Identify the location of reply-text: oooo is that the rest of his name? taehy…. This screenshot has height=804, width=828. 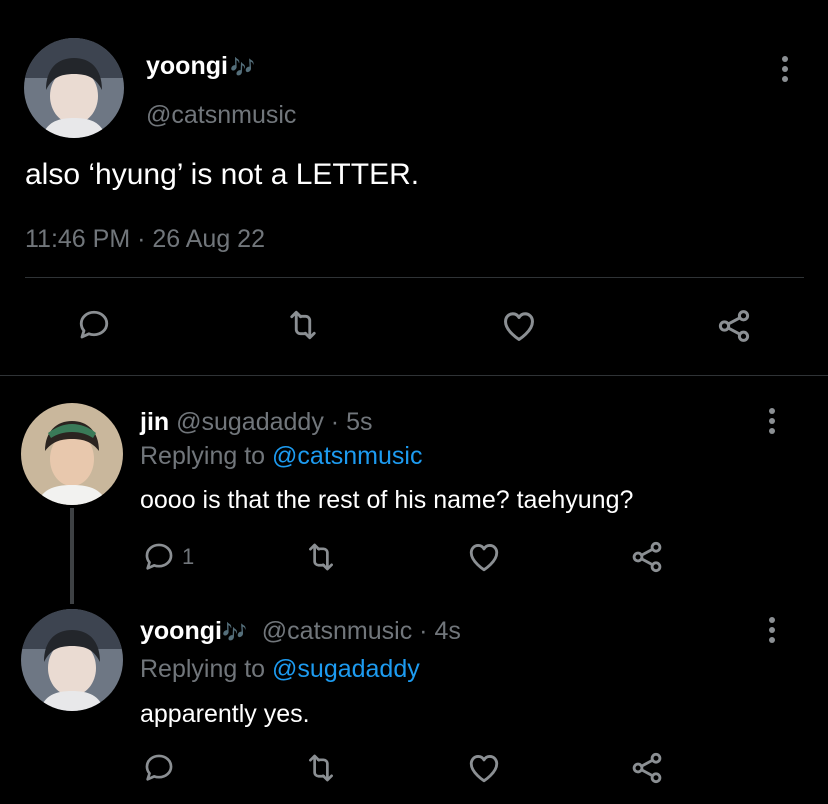
(387, 500).